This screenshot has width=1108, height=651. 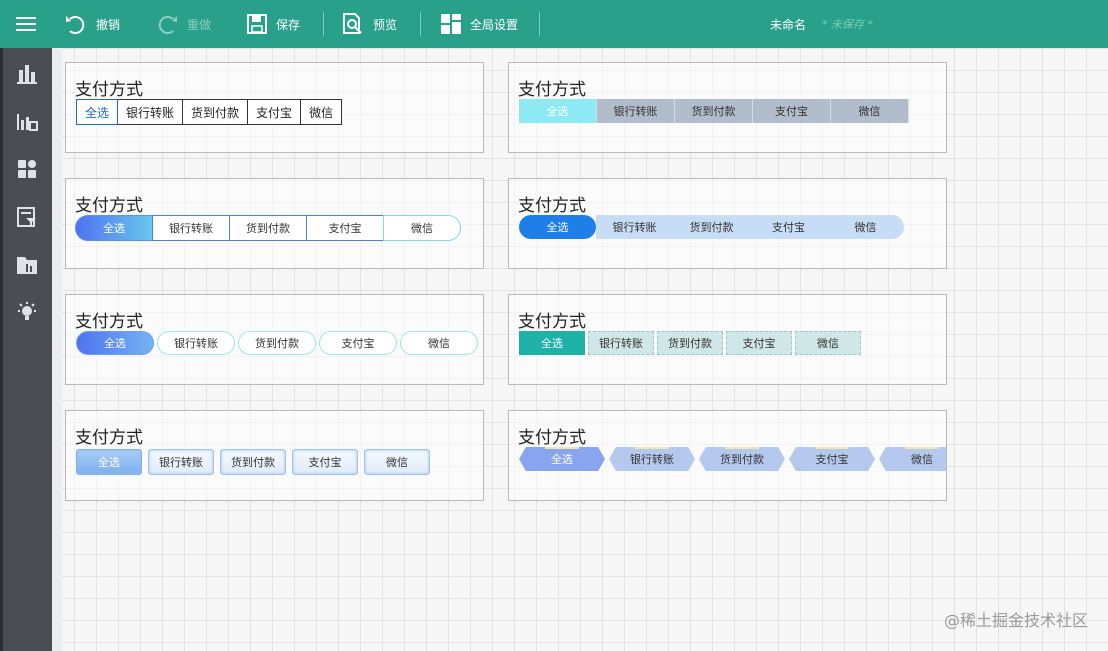 What do you see at coordinates (27, 313) in the screenshot?
I see `lightbulb-icon` at bounding box center [27, 313].